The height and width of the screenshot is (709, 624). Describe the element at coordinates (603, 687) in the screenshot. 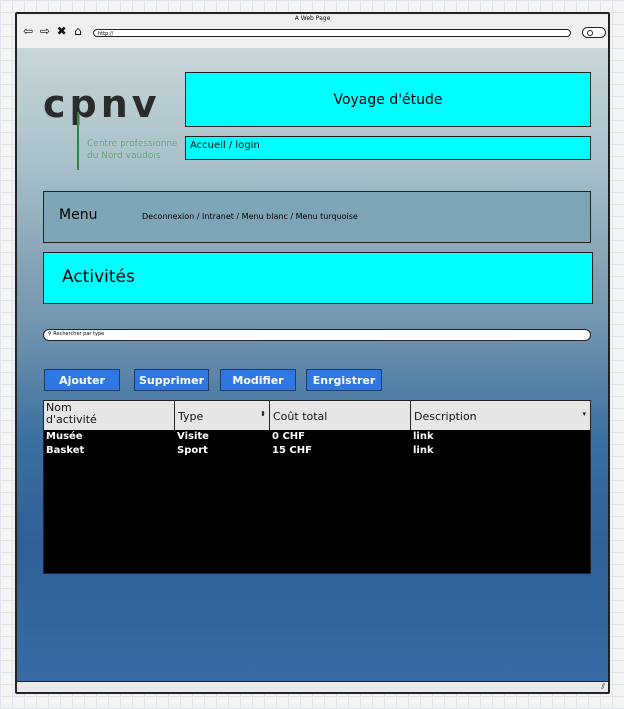

I see `resize-grip-icon: ⫽` at that location.